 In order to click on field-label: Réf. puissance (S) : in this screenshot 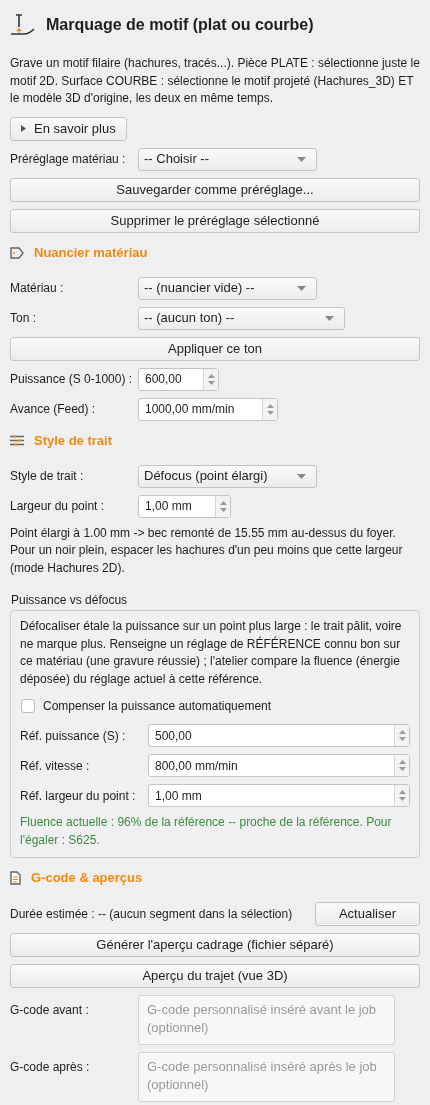, I will do `click(73, 736)`.